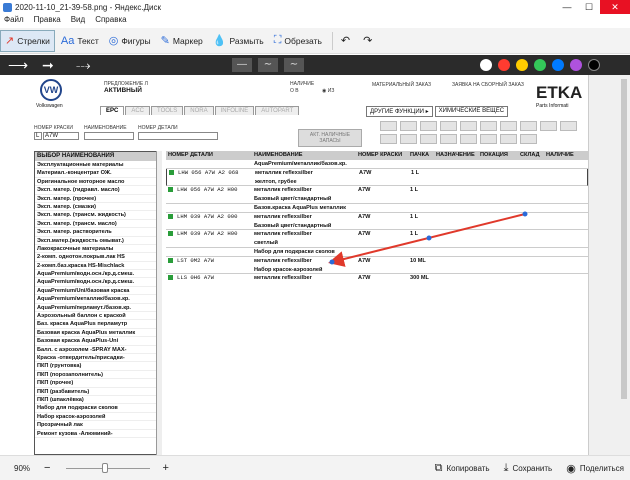 The height and width of the screenshot is (480, 630). I want to click on swatch-blue, so click(558, 65).